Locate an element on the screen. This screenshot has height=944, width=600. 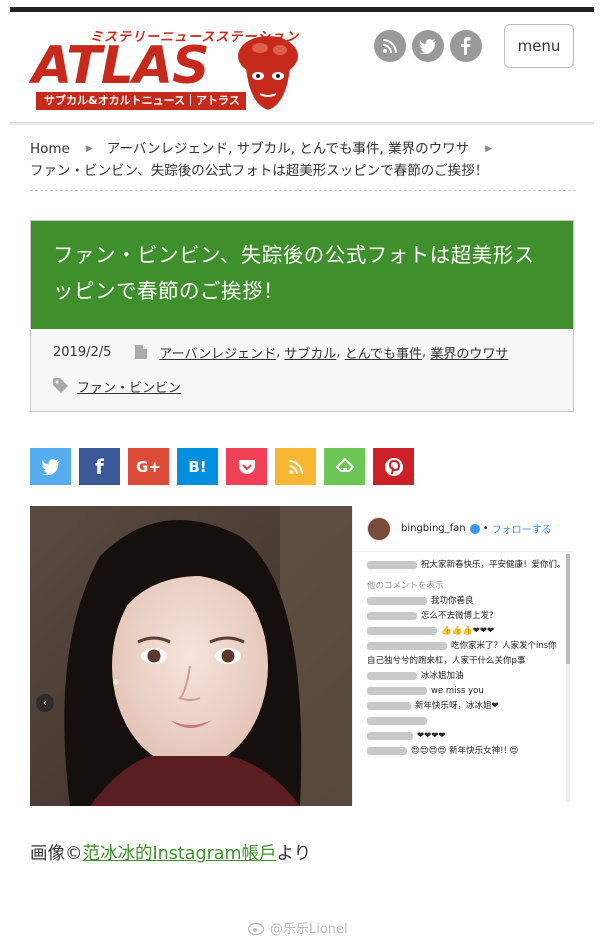
credit-suffix: より is located at coordinates (294, 854).